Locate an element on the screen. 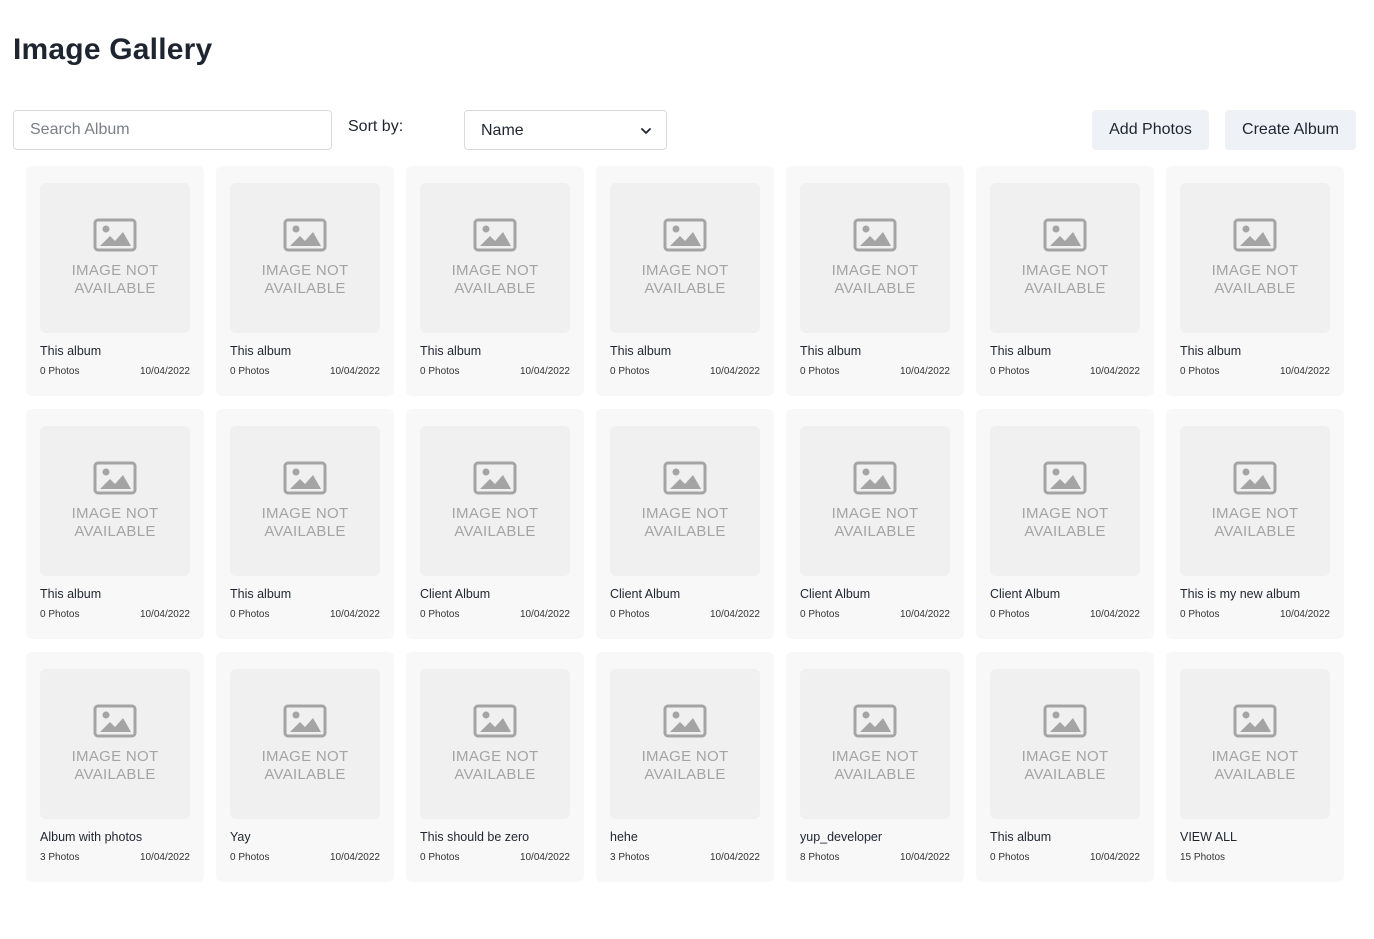  view-all-card: IMAGE NOT AVAILABLE VIEW ALL 15 Photos is located at coordinates (1255, 767).